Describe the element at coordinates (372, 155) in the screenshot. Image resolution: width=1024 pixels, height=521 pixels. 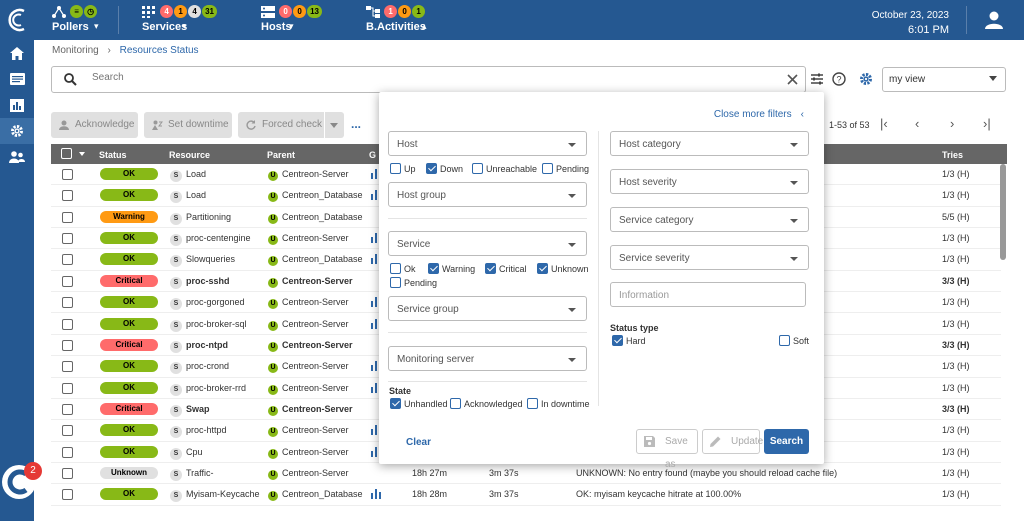
I see `column-graph: G` at that location.